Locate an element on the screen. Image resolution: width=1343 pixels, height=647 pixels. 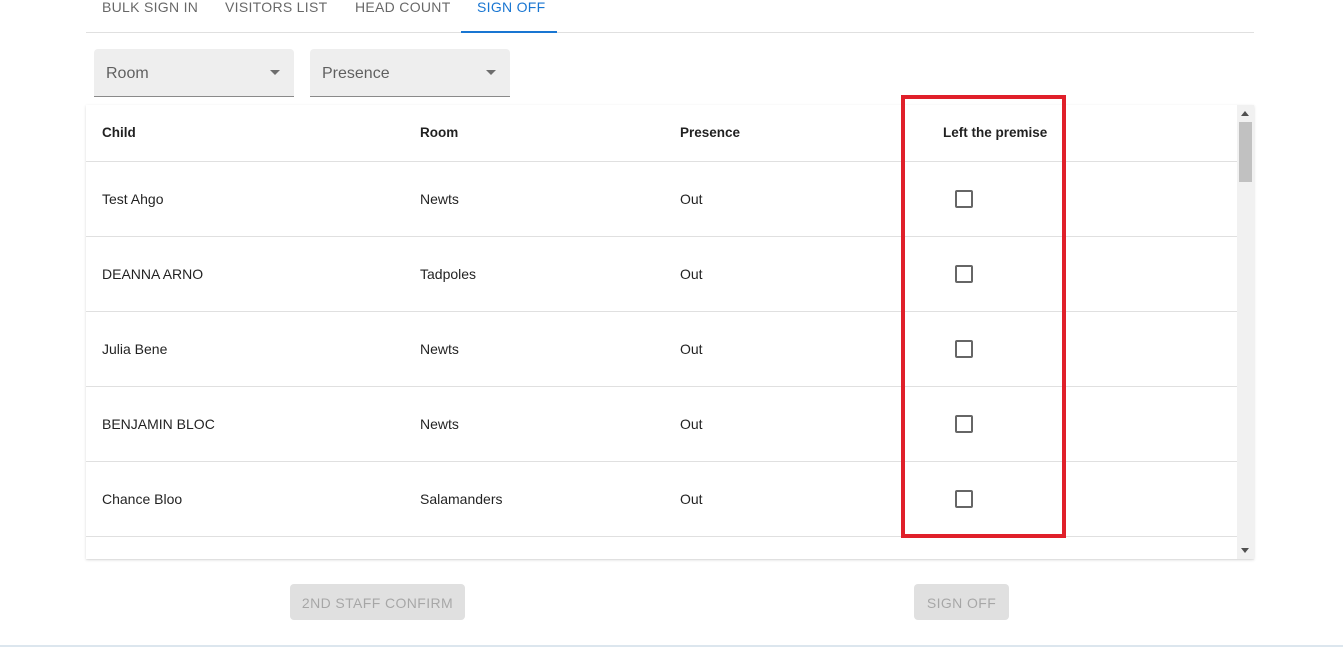
tab-label: VISITORS LIST is located at coordinates (276, 7).